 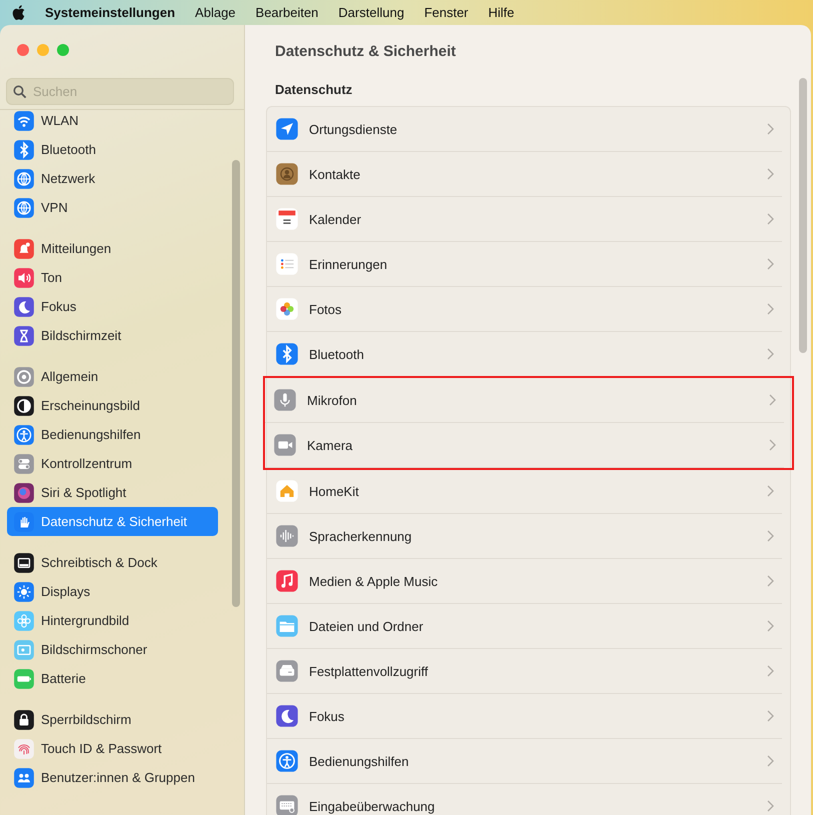 What do you see at coordinates (112, 178) in the screenshot?
I see `sidebar-item: Netzwerk` at bounding box center [112, 178].